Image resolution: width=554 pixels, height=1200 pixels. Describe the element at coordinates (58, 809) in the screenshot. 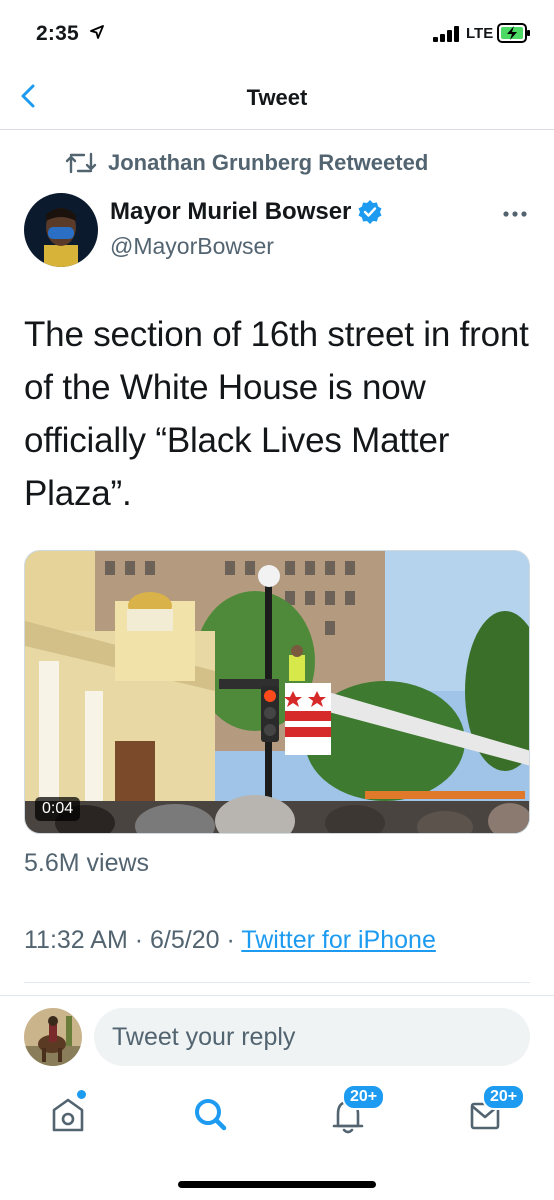

I see `video-duration: 0:04` at that location.